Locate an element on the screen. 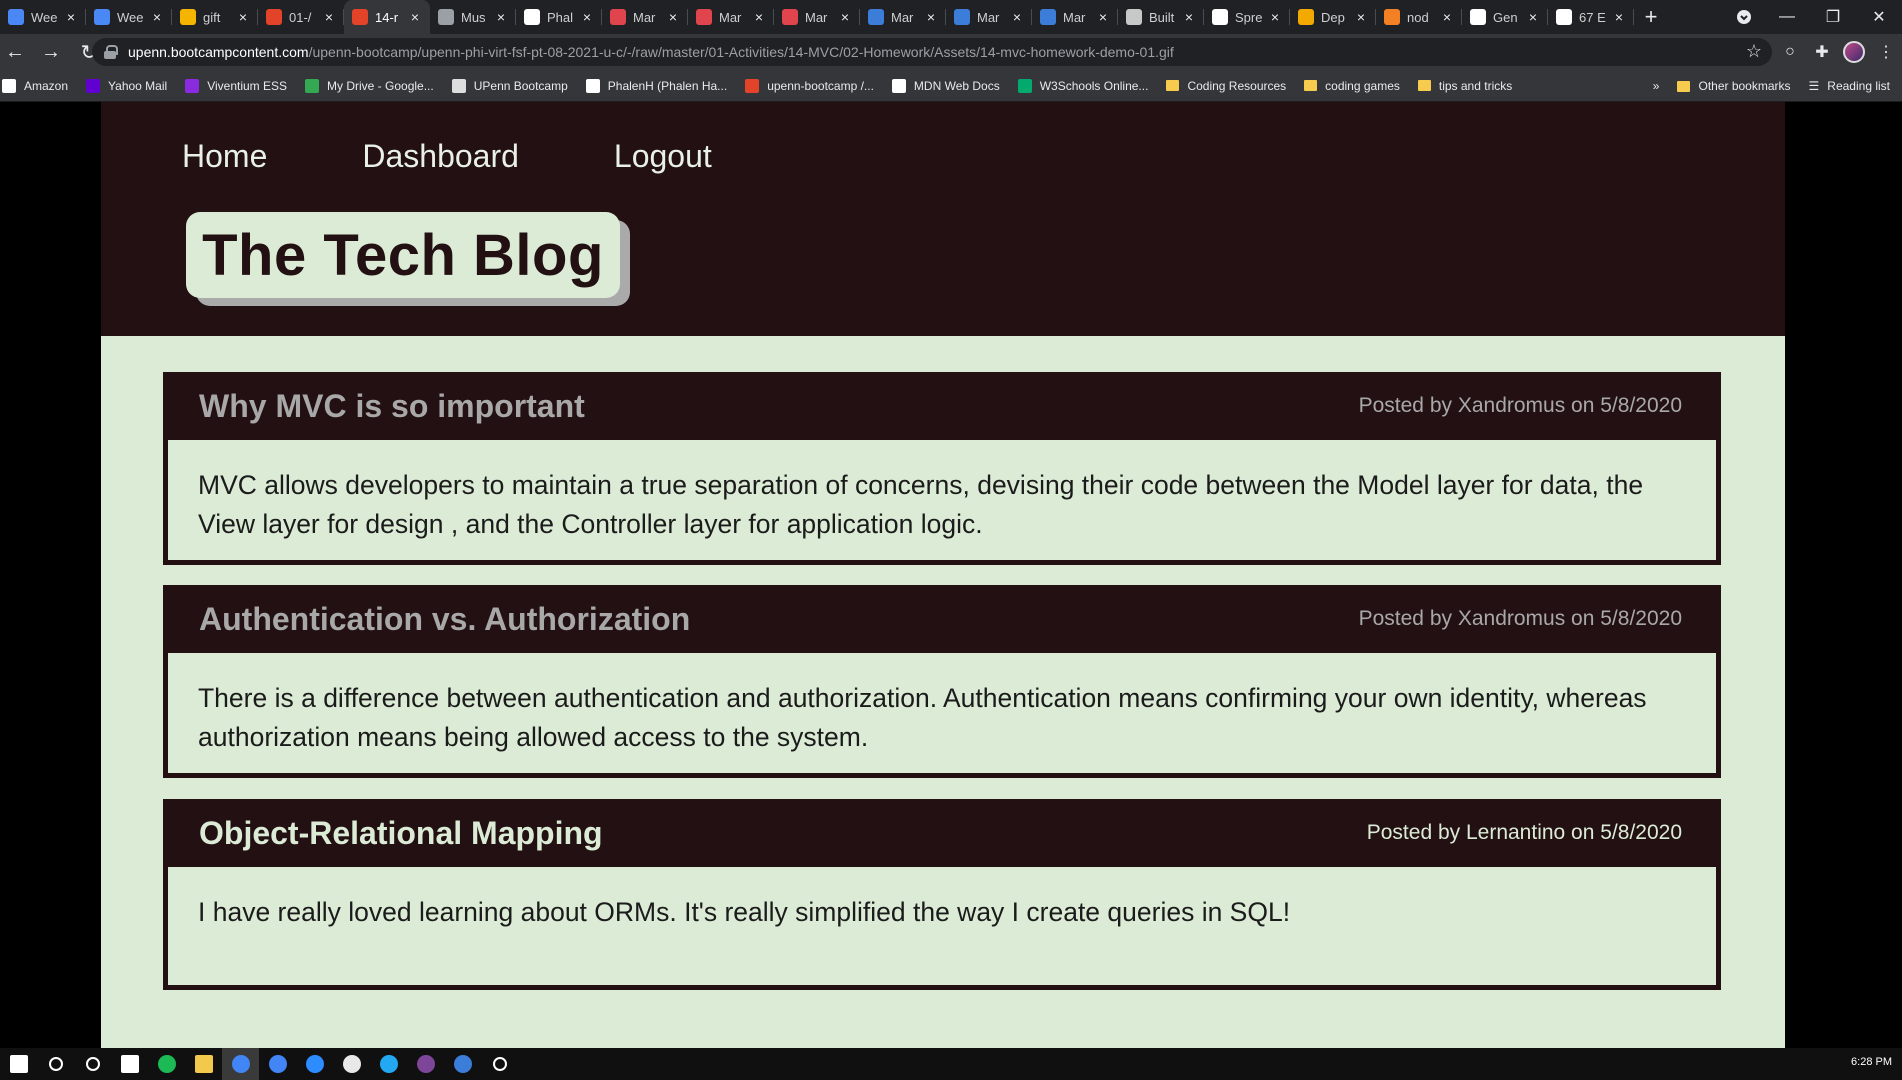 The height and width of the screenshot is (1080, 1902). minimize-button: — is located at coordinates (1787, 17).